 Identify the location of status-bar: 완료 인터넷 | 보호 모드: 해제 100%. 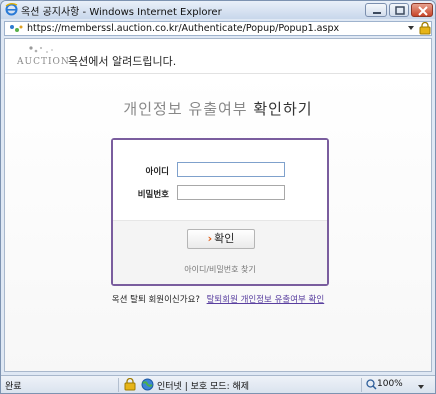
(218, 384).